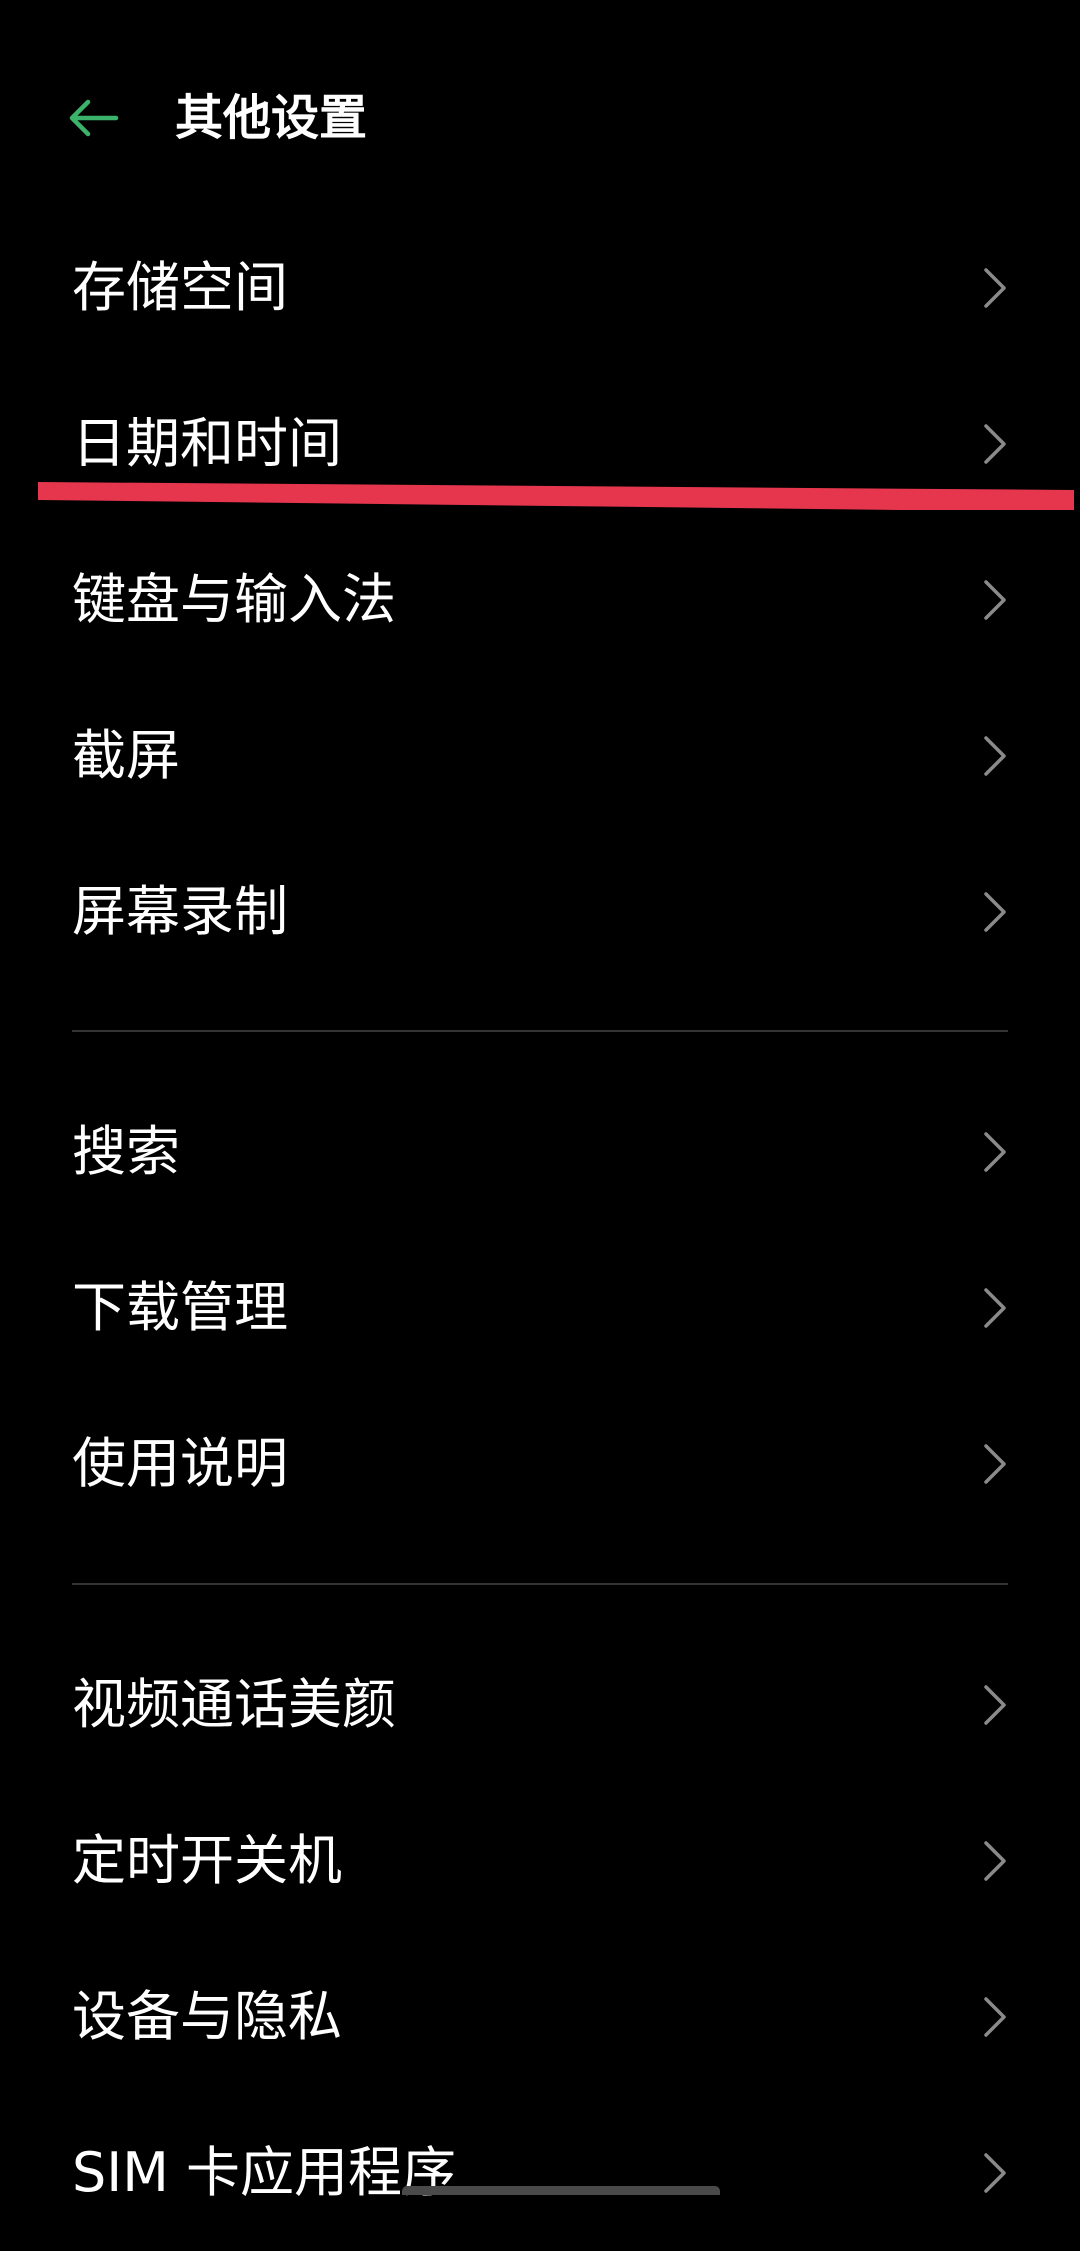 Image resolution: width=1080 pixels, height=2251 pixels. I want to click on settings-item-screenshot: 截屏, so click(540, 756).